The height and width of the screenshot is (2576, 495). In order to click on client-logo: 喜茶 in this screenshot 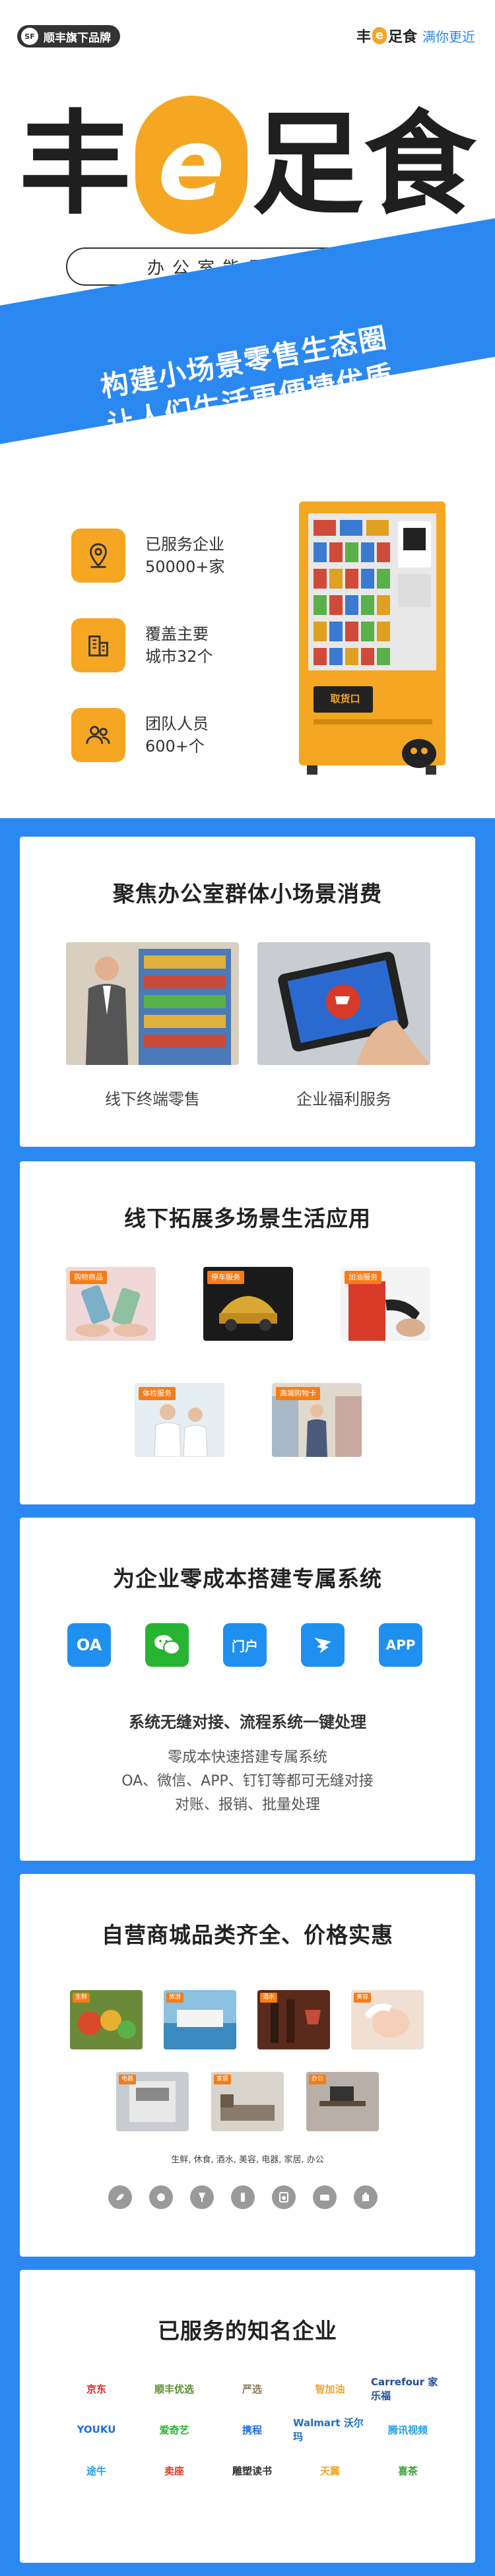, I will do `click(407, 2470)`.